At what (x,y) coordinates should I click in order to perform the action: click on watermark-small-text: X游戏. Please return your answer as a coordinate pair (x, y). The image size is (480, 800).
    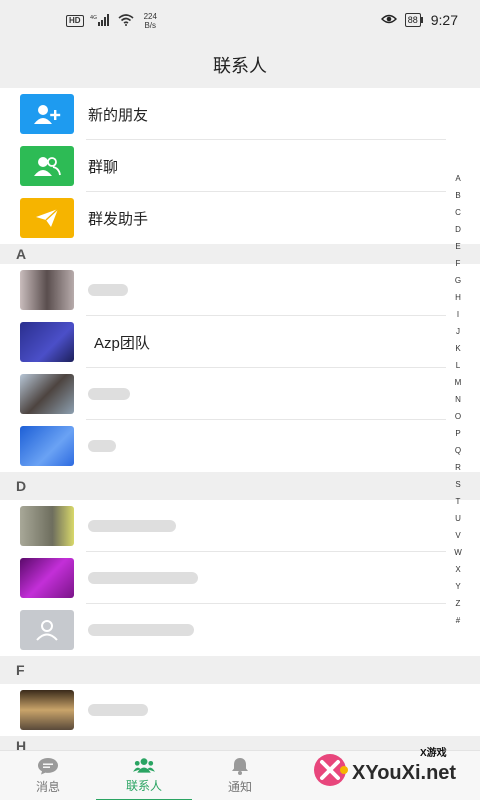
    Looking at the image, I should click on (433, 753).